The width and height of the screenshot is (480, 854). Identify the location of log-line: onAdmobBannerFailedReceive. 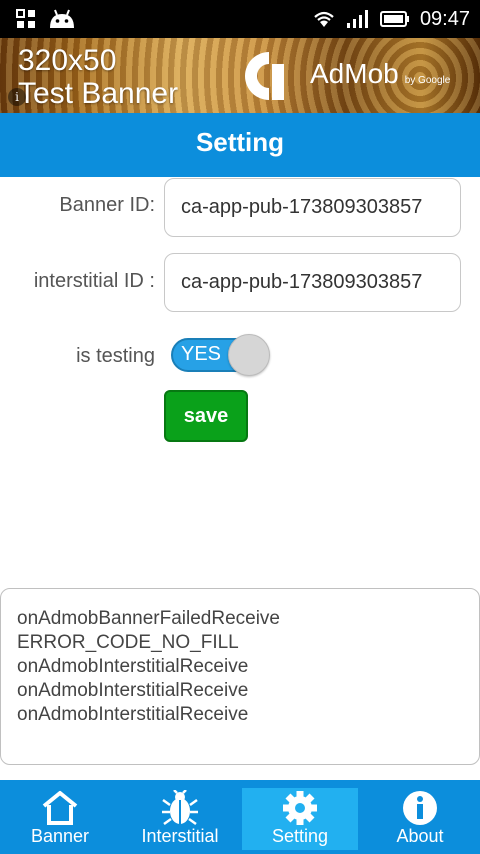
(148, 618).